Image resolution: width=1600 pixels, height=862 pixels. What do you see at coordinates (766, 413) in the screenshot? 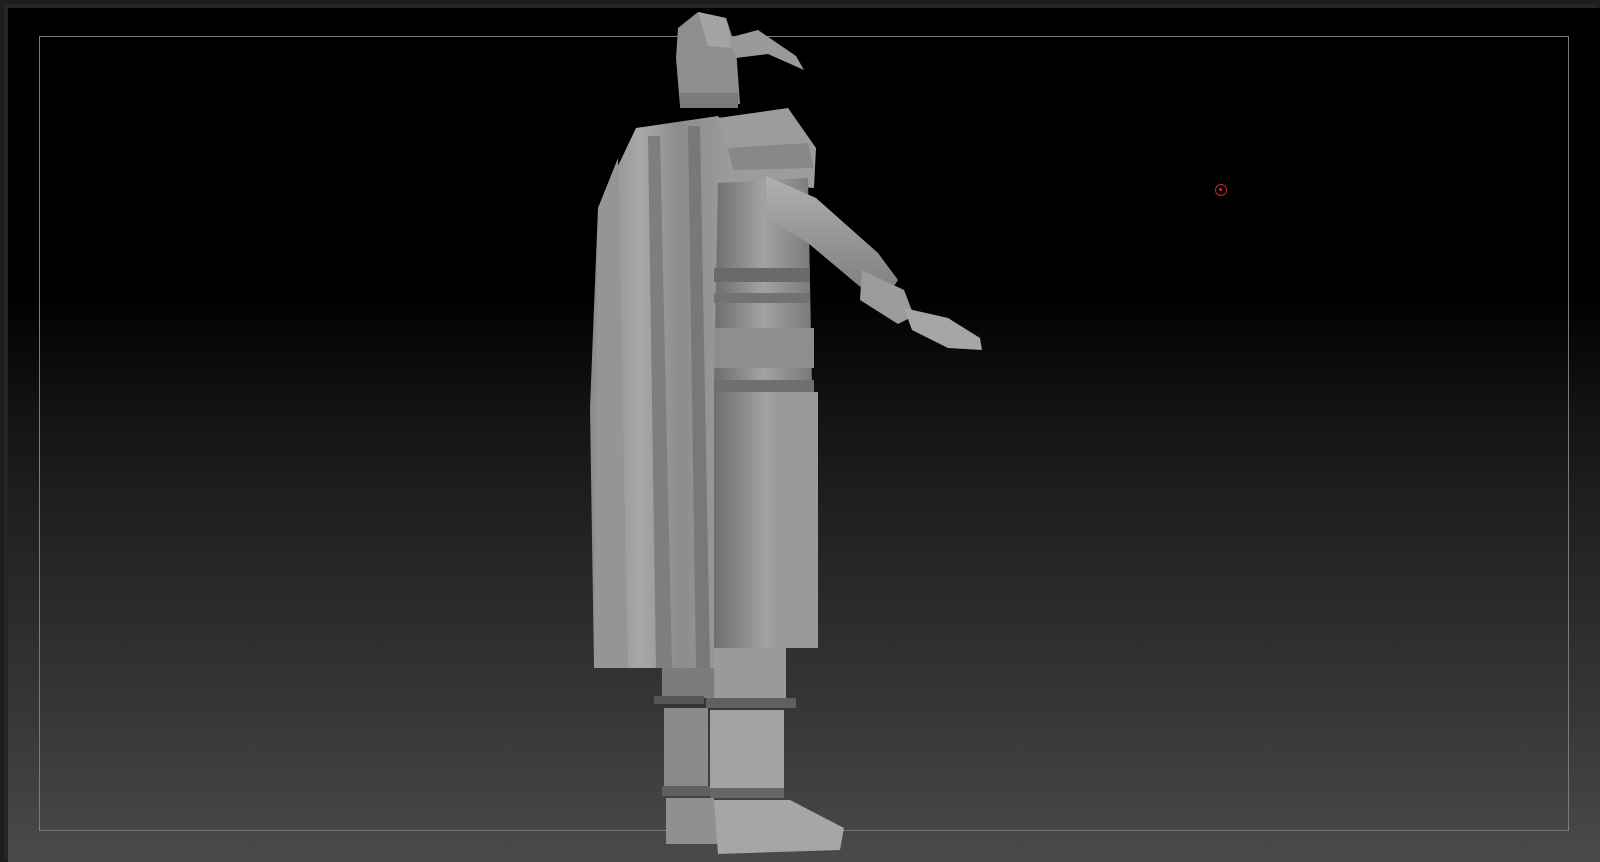
I see `torso` at bounding box center [766, 413].